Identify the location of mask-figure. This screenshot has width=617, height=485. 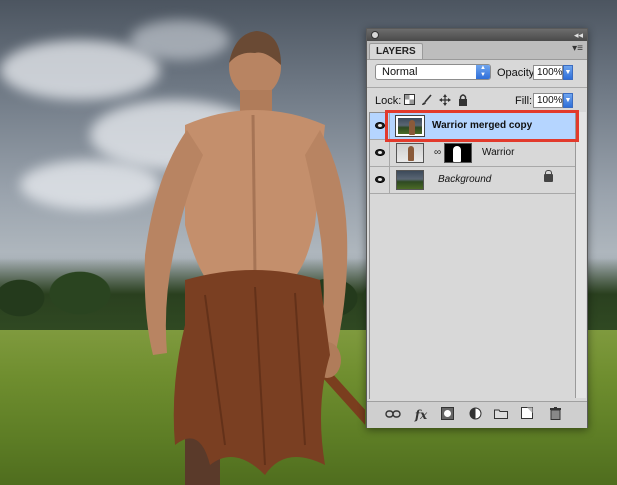
(457, 154).